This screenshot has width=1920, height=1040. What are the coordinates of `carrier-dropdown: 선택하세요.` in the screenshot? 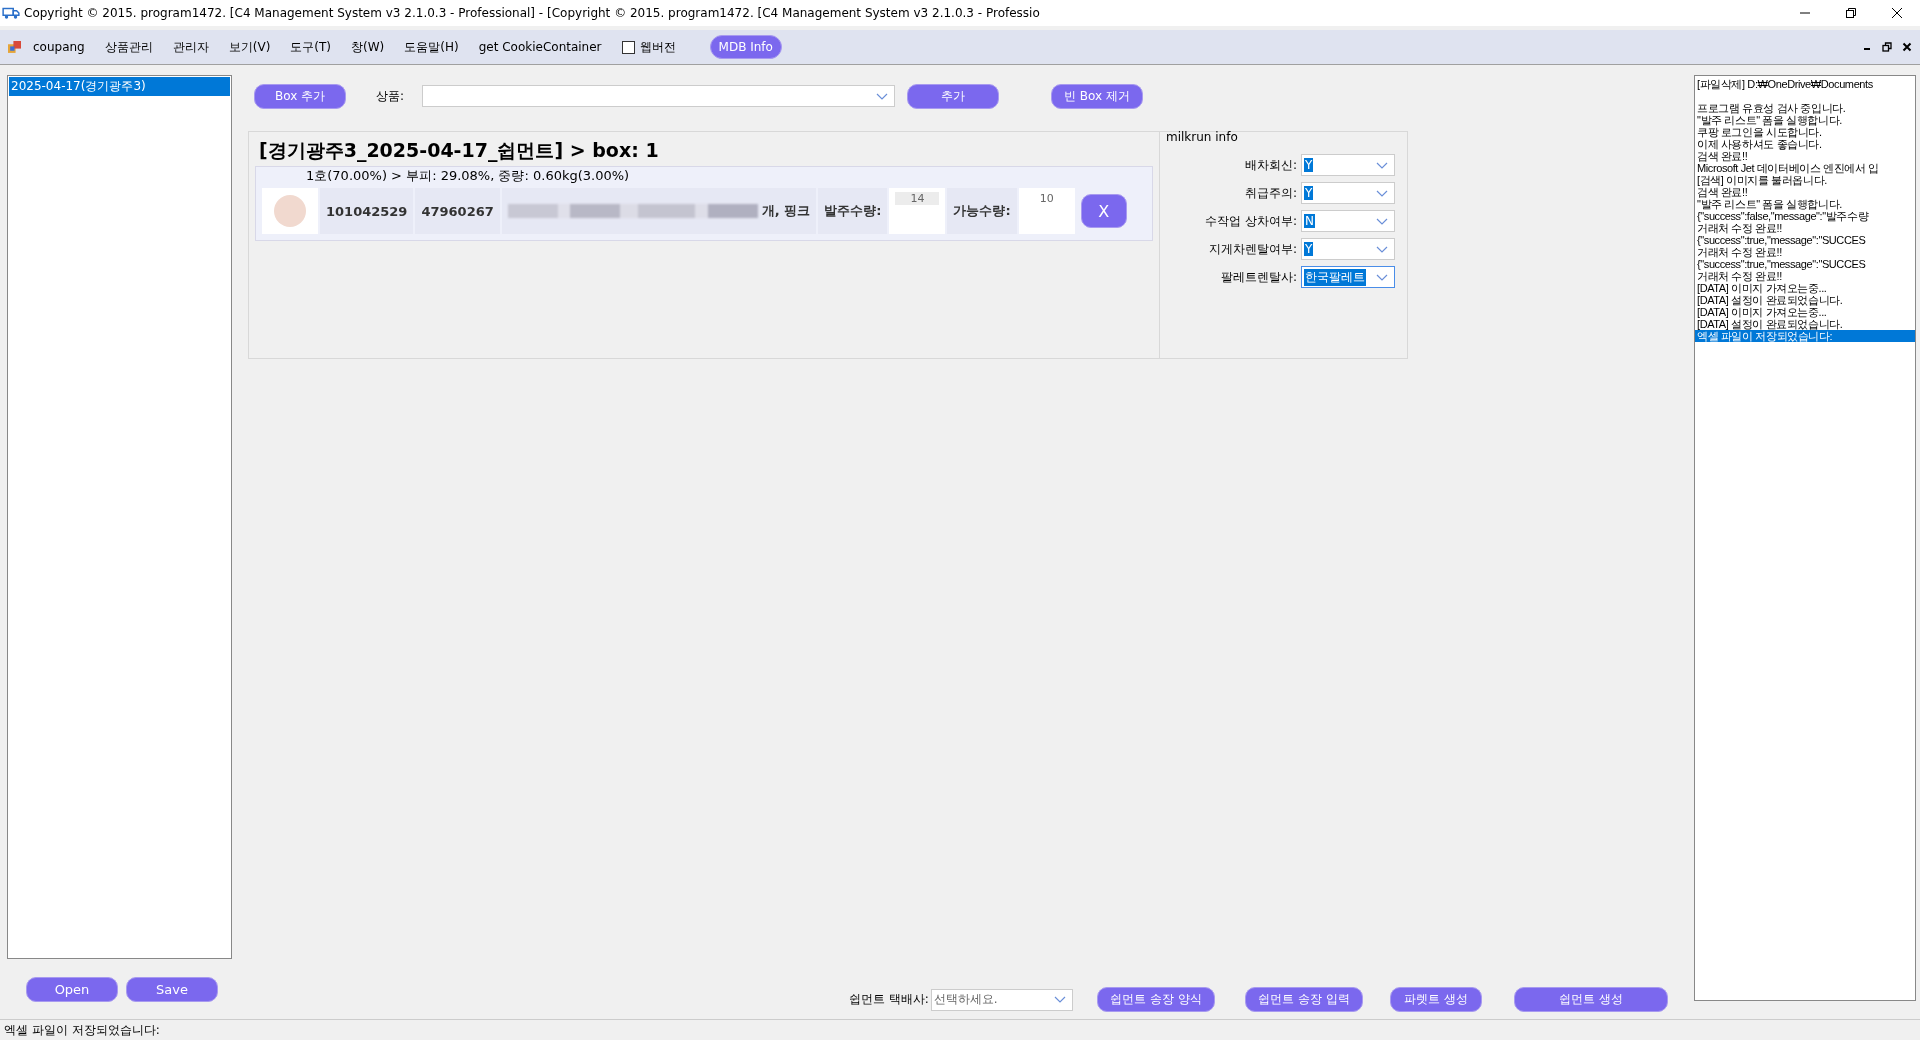 It's located at (1001, 999).